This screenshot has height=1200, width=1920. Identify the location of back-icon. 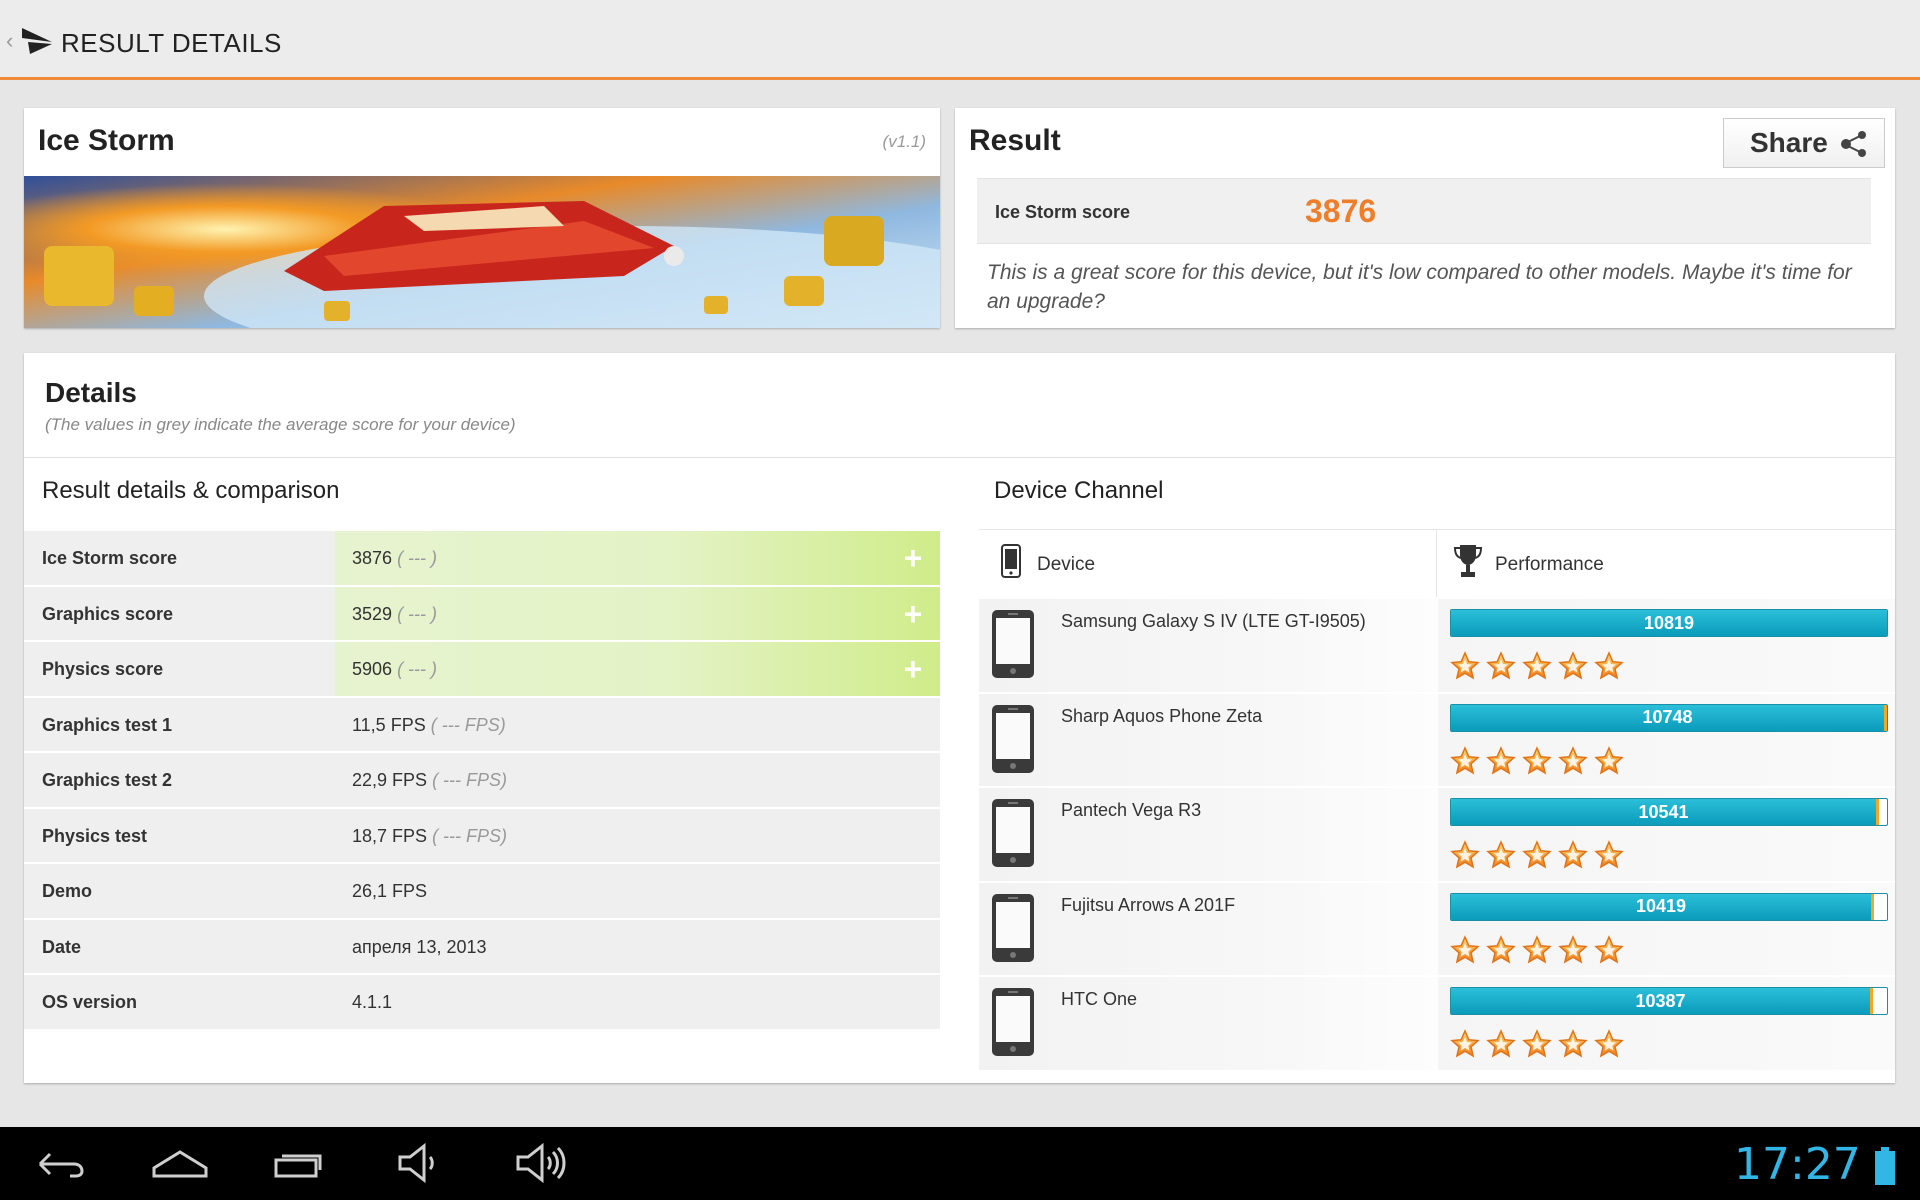
(60, 1163).